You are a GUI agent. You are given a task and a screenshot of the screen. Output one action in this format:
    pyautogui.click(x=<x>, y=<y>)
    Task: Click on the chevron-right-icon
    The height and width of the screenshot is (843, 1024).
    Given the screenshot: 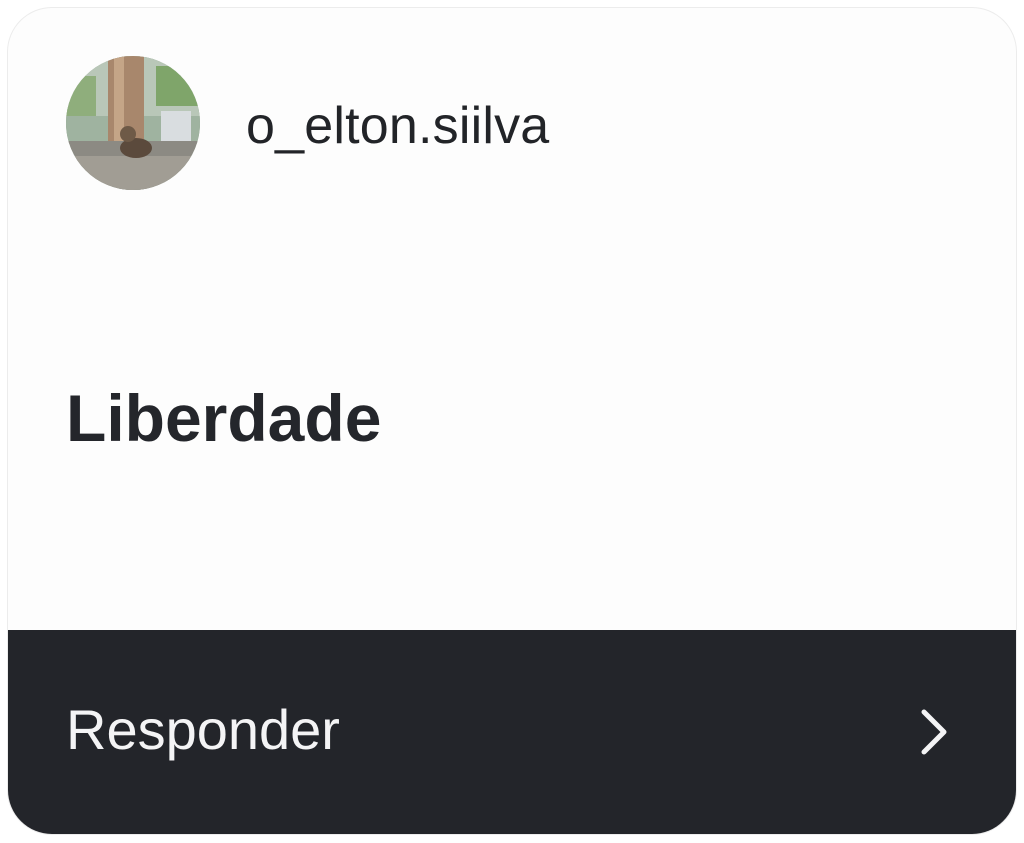 What is the action you would take?
    pyautogui.click(x=934, y=732)
    